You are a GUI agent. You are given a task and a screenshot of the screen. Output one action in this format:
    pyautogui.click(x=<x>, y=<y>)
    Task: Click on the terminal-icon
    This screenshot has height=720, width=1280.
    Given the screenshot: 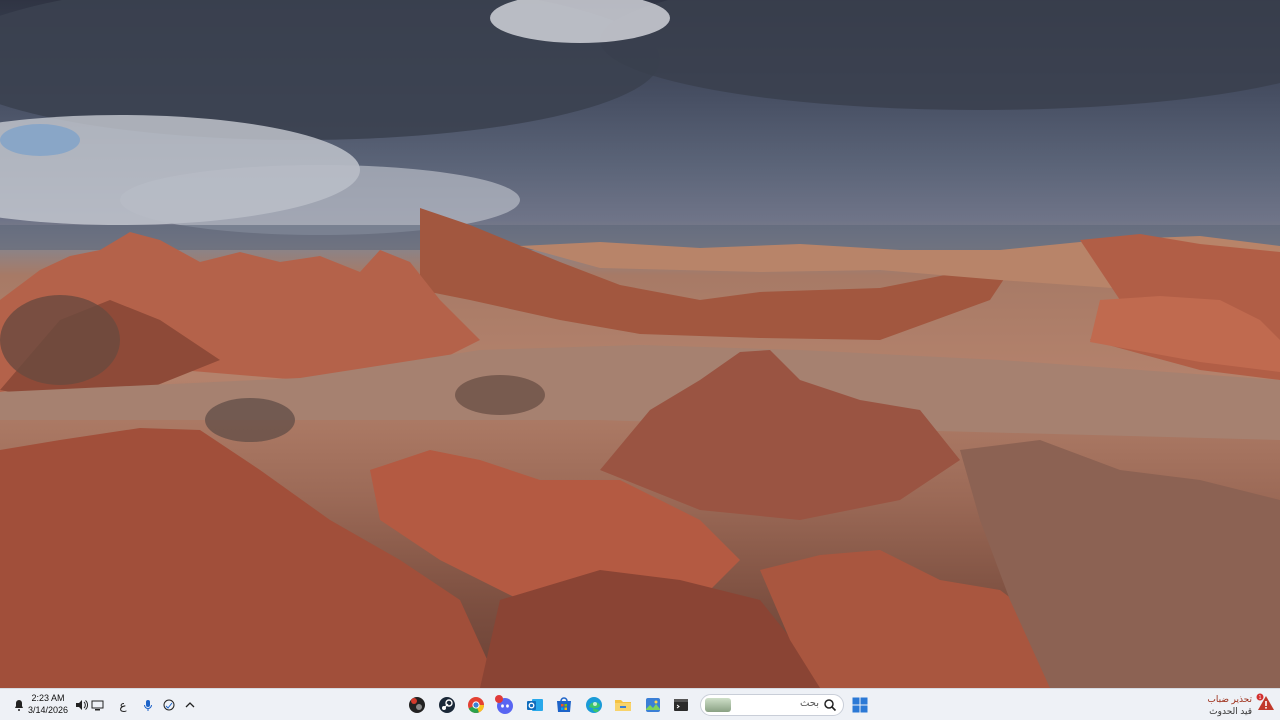 What is the action you would take?
    pyautogui.click(x=681, y=705)
    